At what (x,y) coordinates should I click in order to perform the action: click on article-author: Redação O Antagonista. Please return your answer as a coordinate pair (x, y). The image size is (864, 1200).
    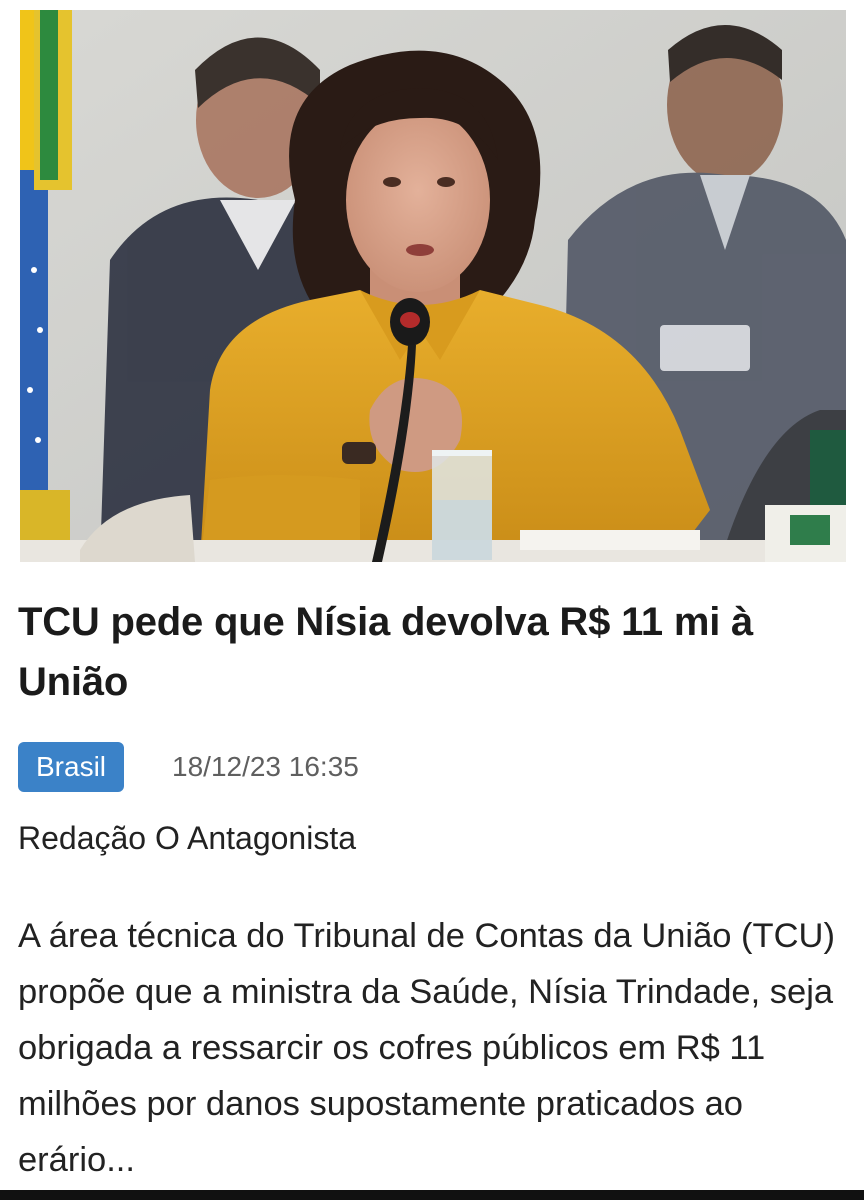
    Looking at the image, I should click on (187, 838).